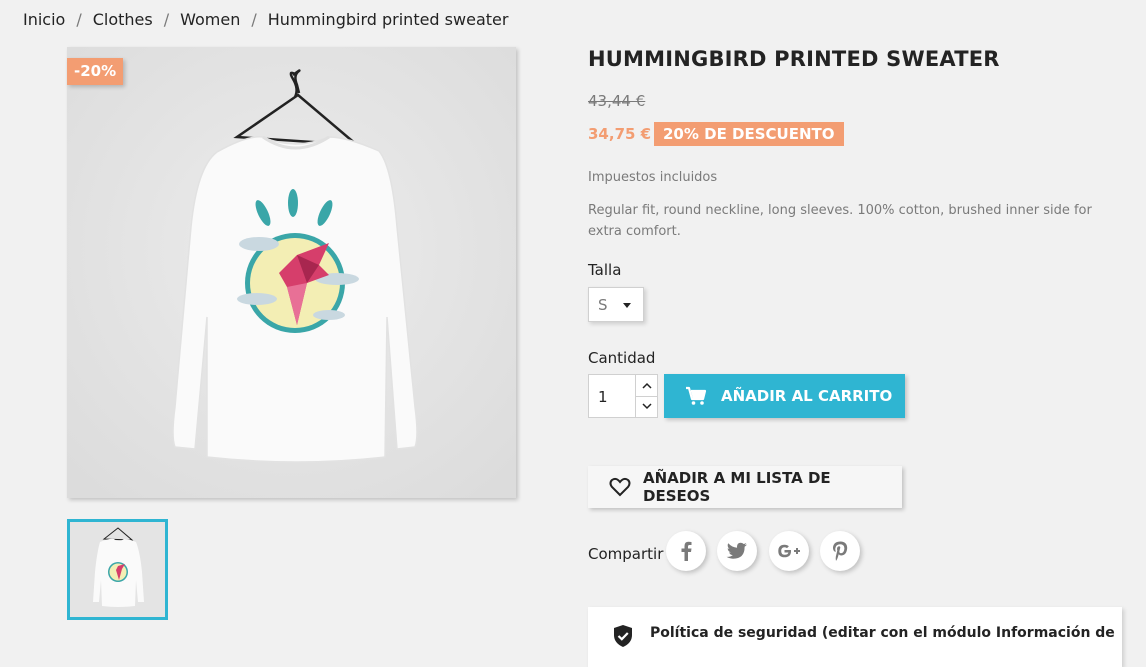 The width and height of the screenshot is (1146, 667). What do you see at coordinates (388, 19) in the screenshot?
I see `breadcrumb-current: Hummingbird printed sweater` at bounding box center [388, 19].